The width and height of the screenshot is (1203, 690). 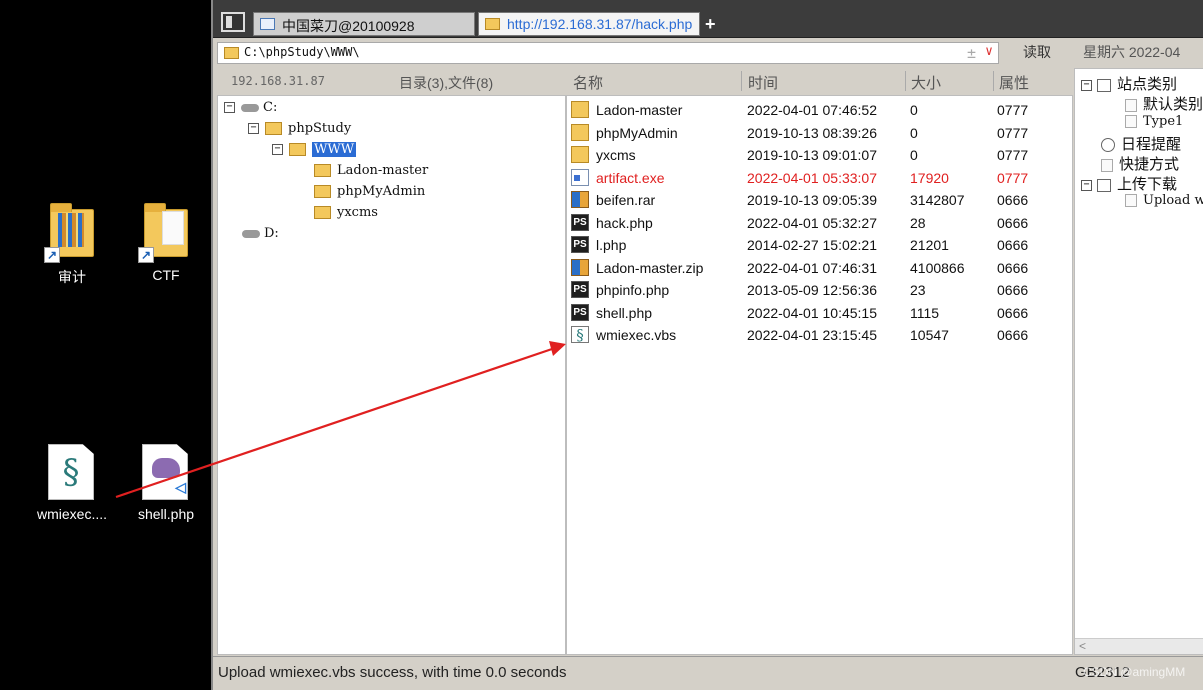 I want to click on tree-node-phpstudy: − phpStudy, so click(x=299, y=130).